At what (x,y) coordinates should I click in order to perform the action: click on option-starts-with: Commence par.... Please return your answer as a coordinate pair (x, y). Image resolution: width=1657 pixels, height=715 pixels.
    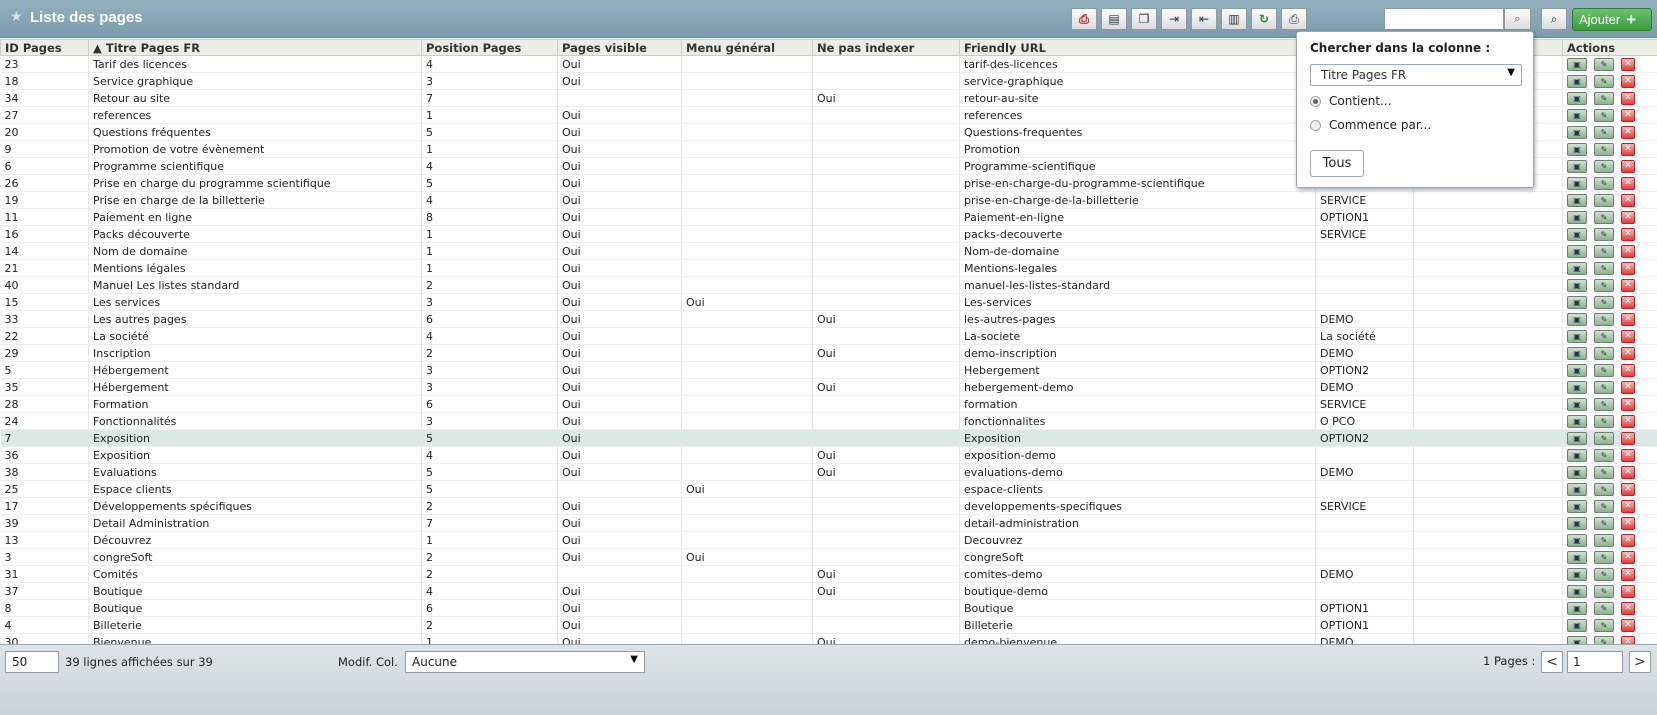
    Looking at the image, I should click on (1370, 125).